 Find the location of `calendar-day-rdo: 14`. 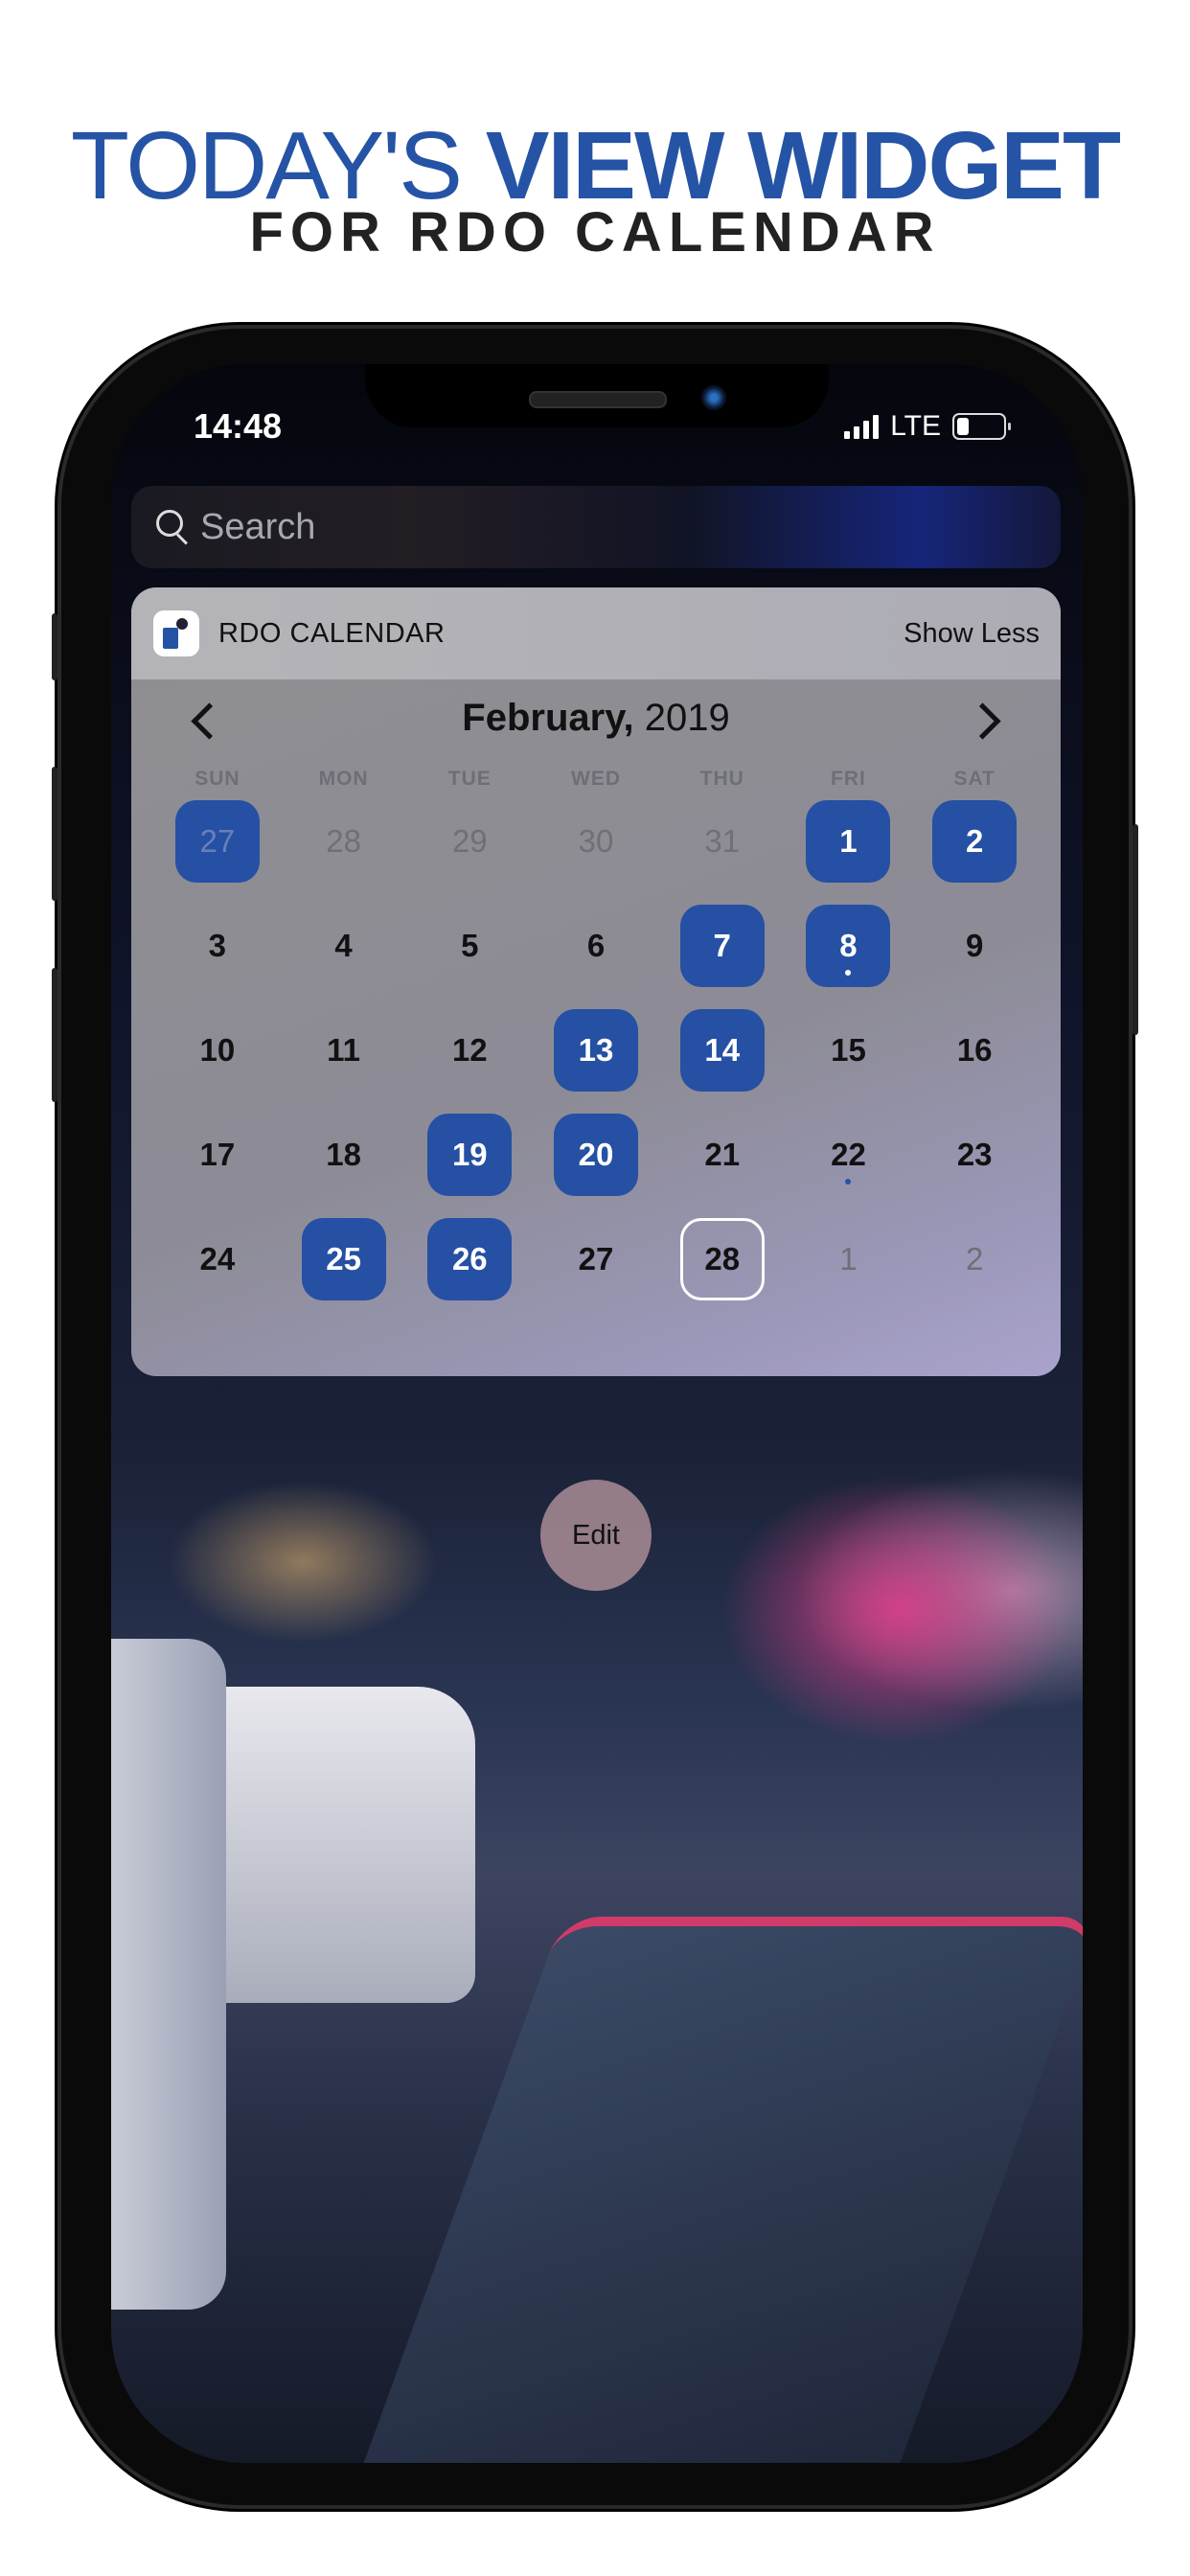

calendar-day-rdo: 14 is located at coordinates (722, 1050).